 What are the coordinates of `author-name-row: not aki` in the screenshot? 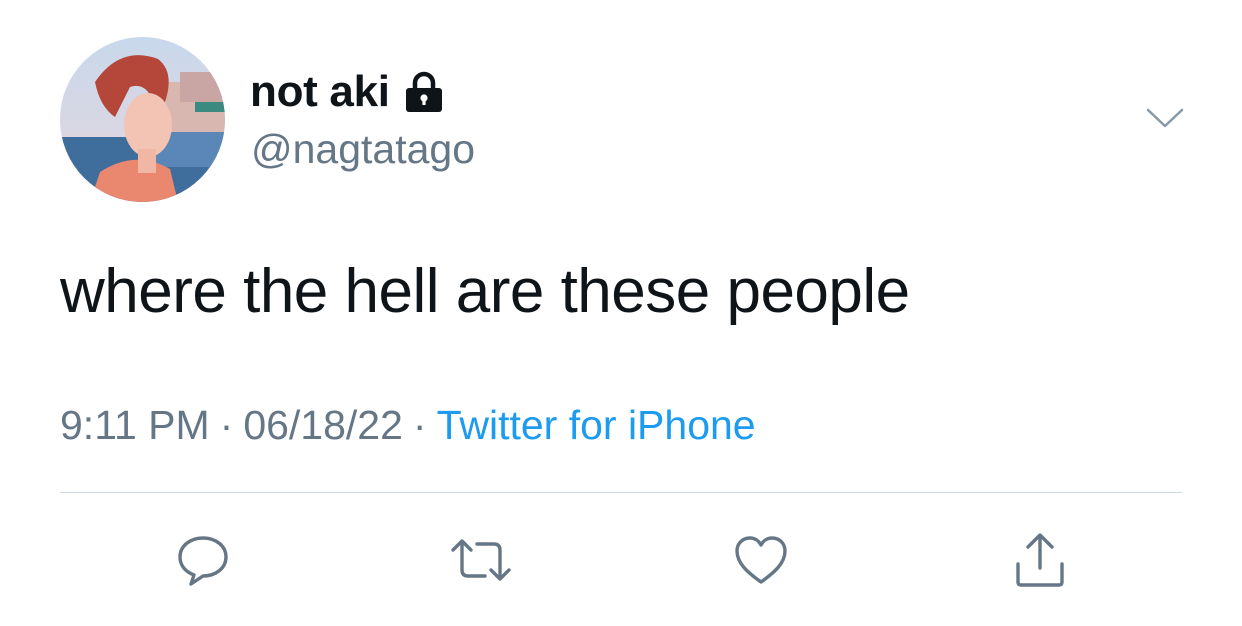 It's located at (348, 92).